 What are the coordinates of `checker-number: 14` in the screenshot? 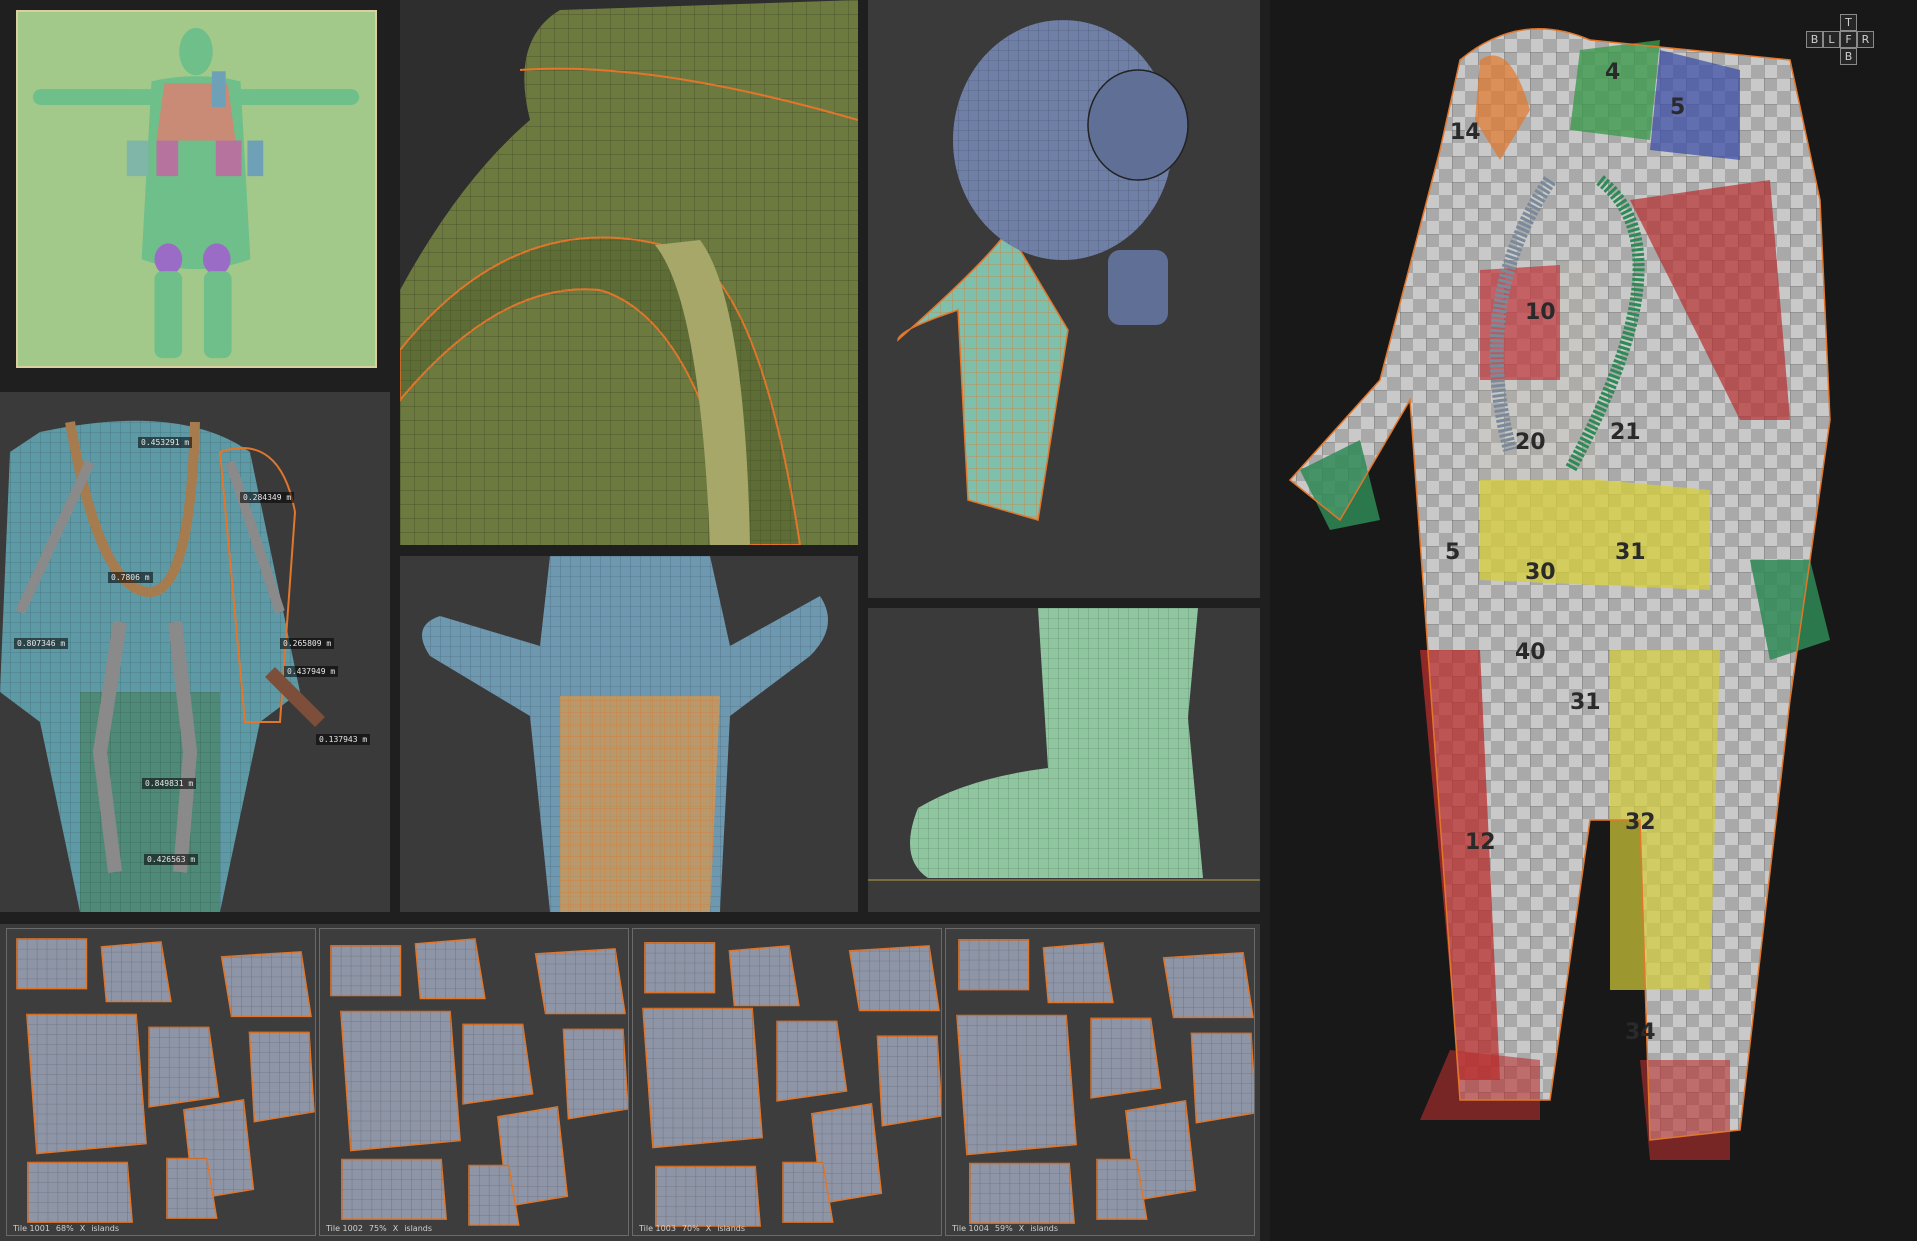 It's located at (1465, 132).